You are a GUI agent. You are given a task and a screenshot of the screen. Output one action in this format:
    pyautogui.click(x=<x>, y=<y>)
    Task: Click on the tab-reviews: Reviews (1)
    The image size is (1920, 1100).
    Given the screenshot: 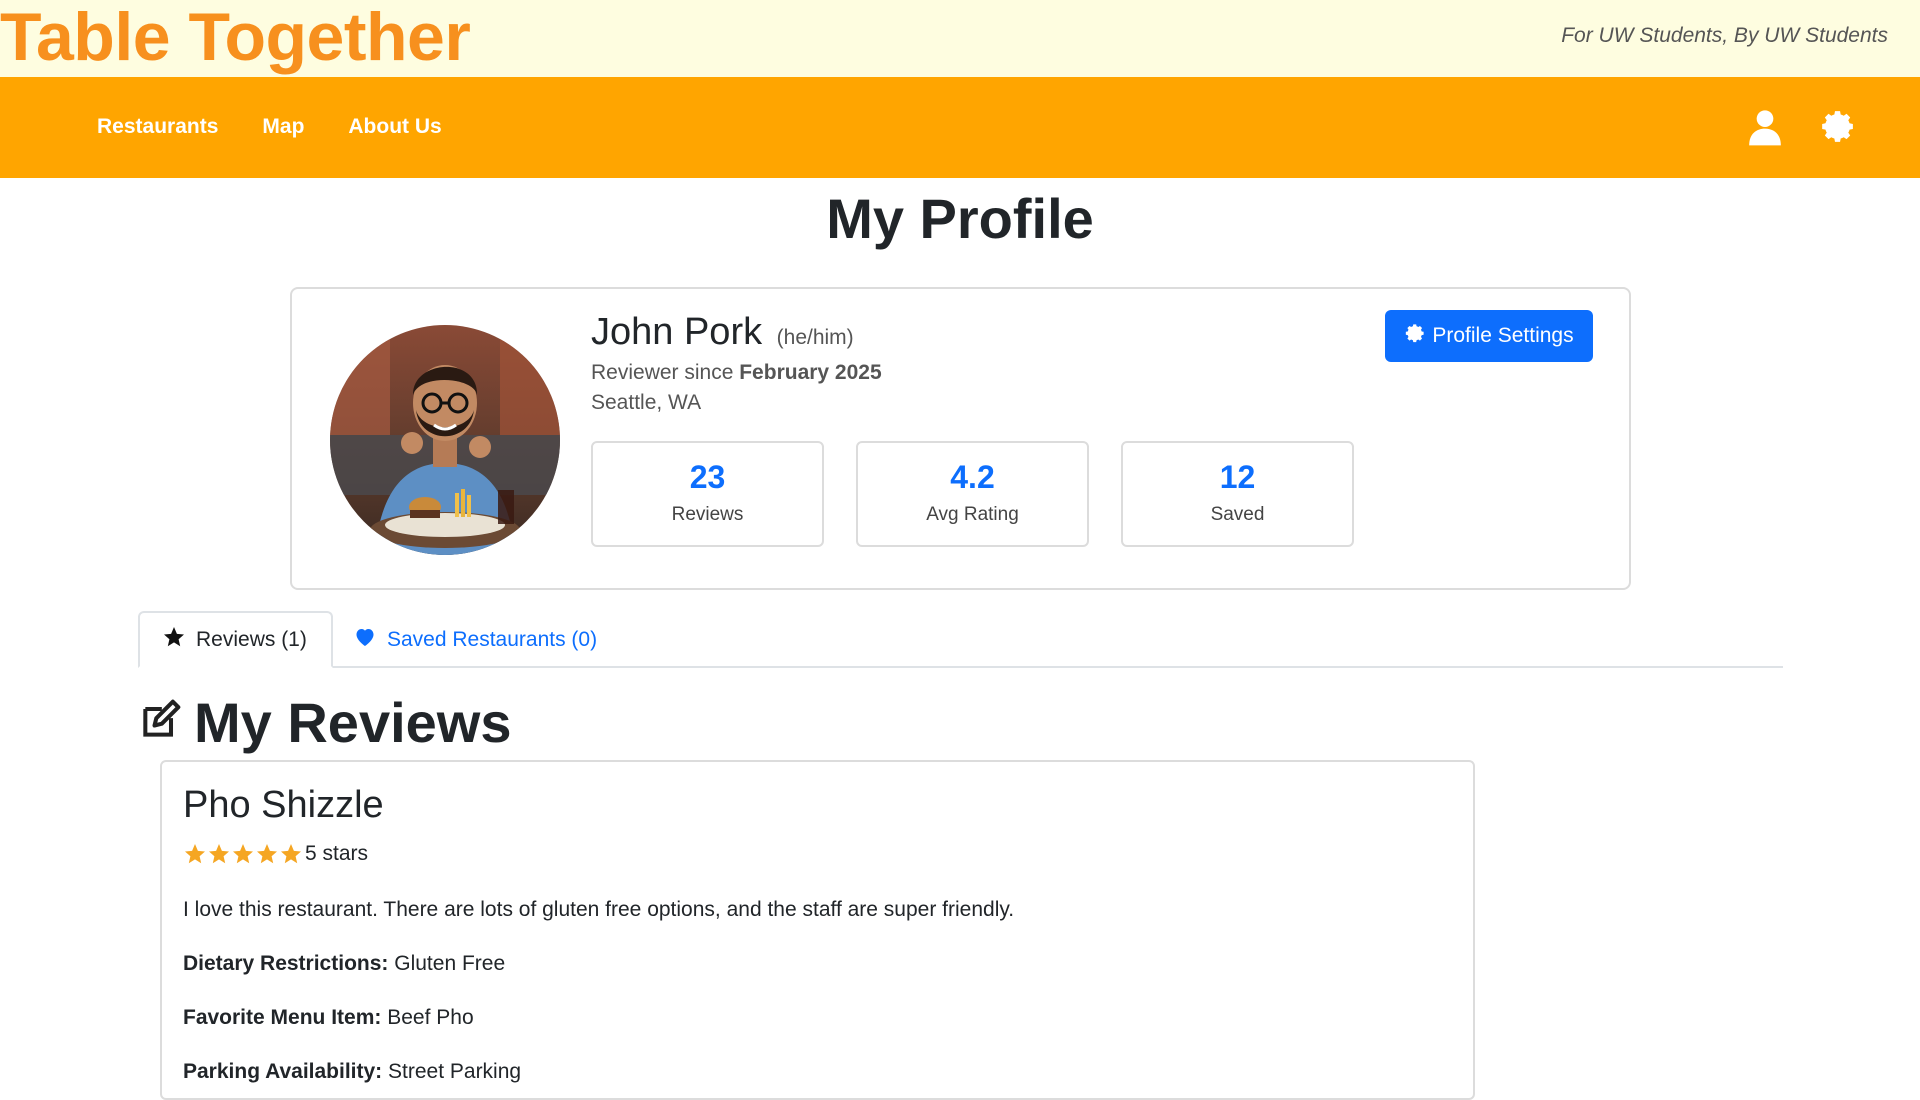 What is the action you would take?
    pyautogui.click(x=235, y=639)
    